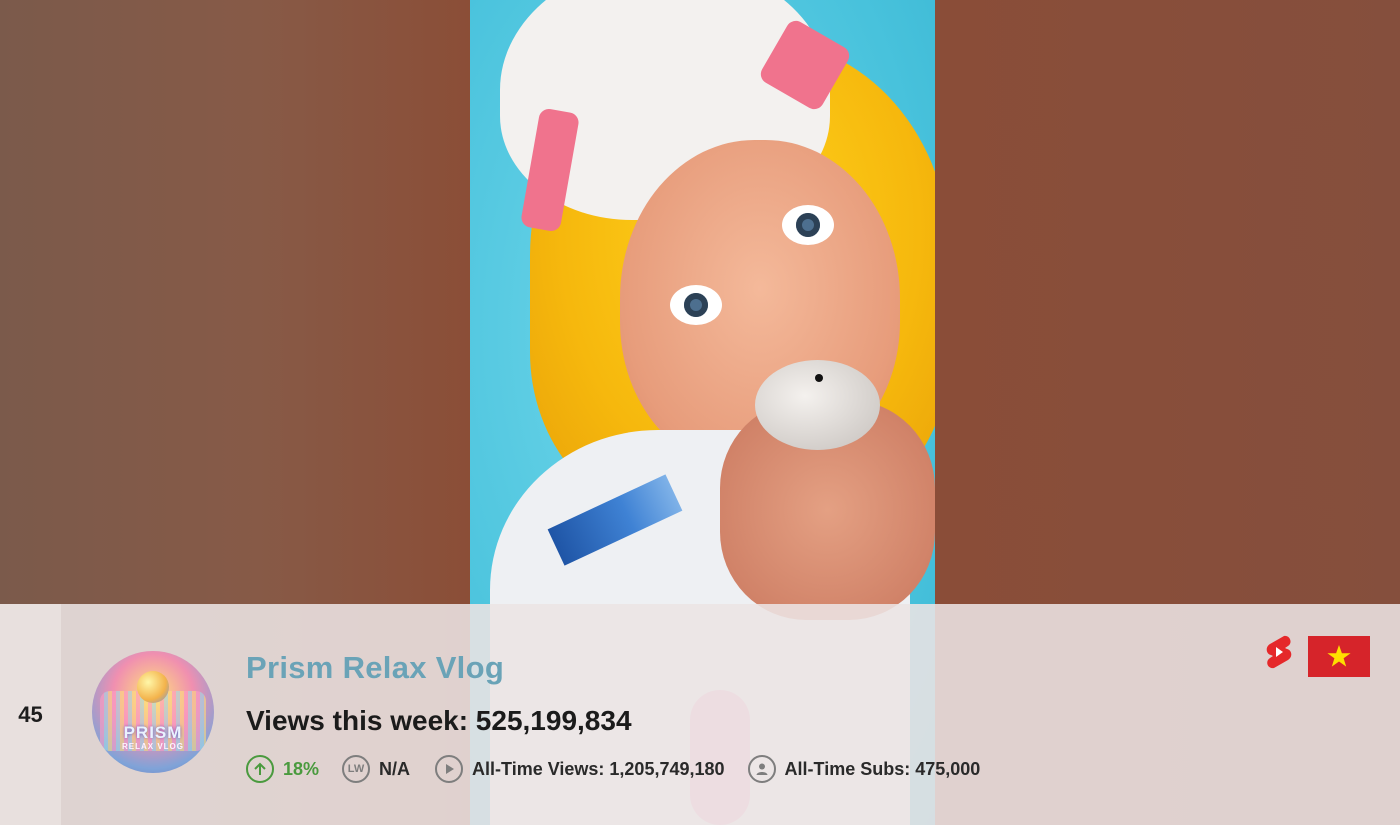  Describe the element at coordinates (153, 712) in the screenshot. I see `channel-avatar: PRISM RELAX VLOG` at that location.